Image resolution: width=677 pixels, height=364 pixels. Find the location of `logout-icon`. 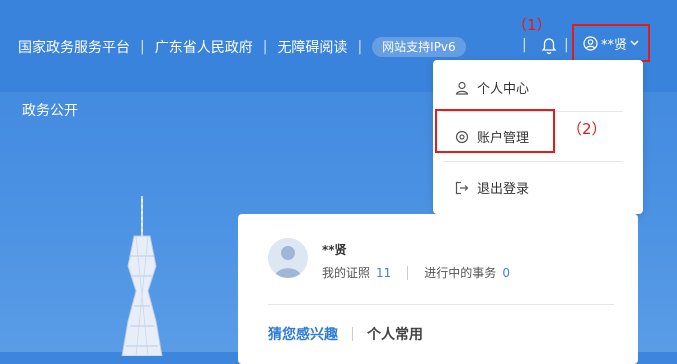

logout-icon is located at coordinates (462, 187).